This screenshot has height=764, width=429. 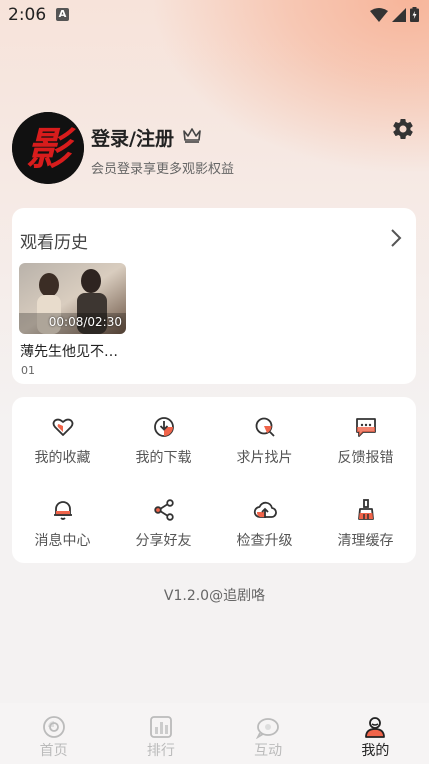 I want to click on menu-item-clear-cache: 清理缓存, so click(x=365, y=521).